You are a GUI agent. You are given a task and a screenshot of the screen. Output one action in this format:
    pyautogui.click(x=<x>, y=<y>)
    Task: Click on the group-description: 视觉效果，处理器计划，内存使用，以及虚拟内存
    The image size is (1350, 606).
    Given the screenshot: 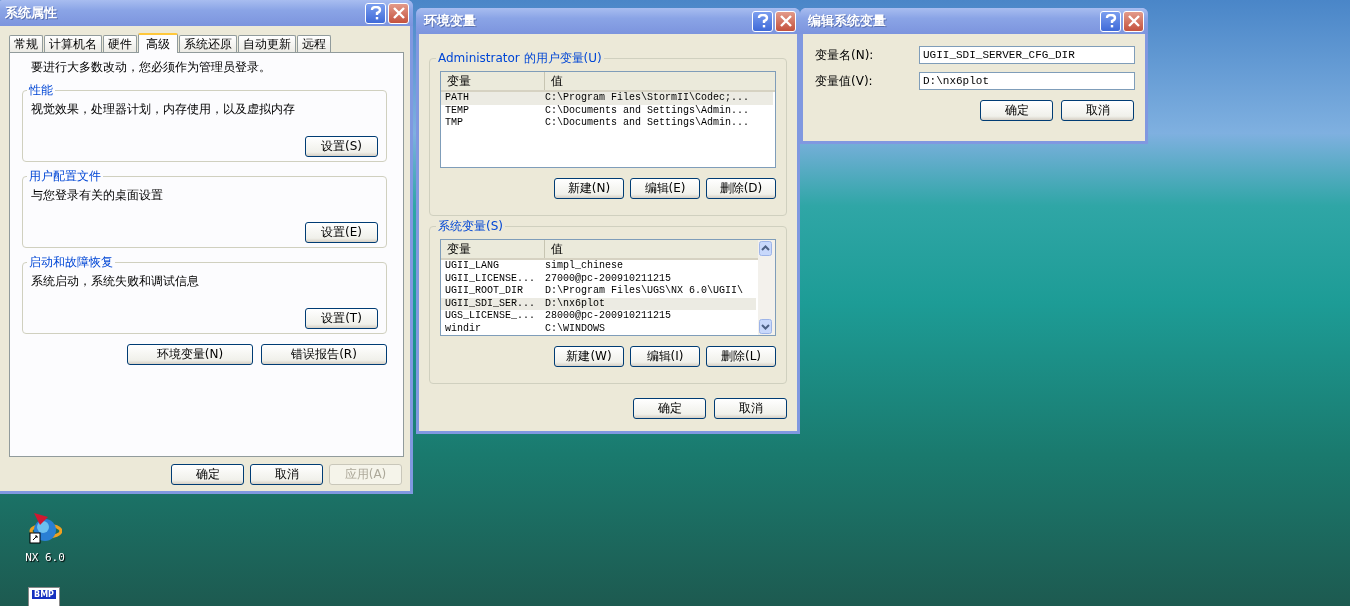 What is the action you would take?
    pyautogui.click(x=163, y=109)
    